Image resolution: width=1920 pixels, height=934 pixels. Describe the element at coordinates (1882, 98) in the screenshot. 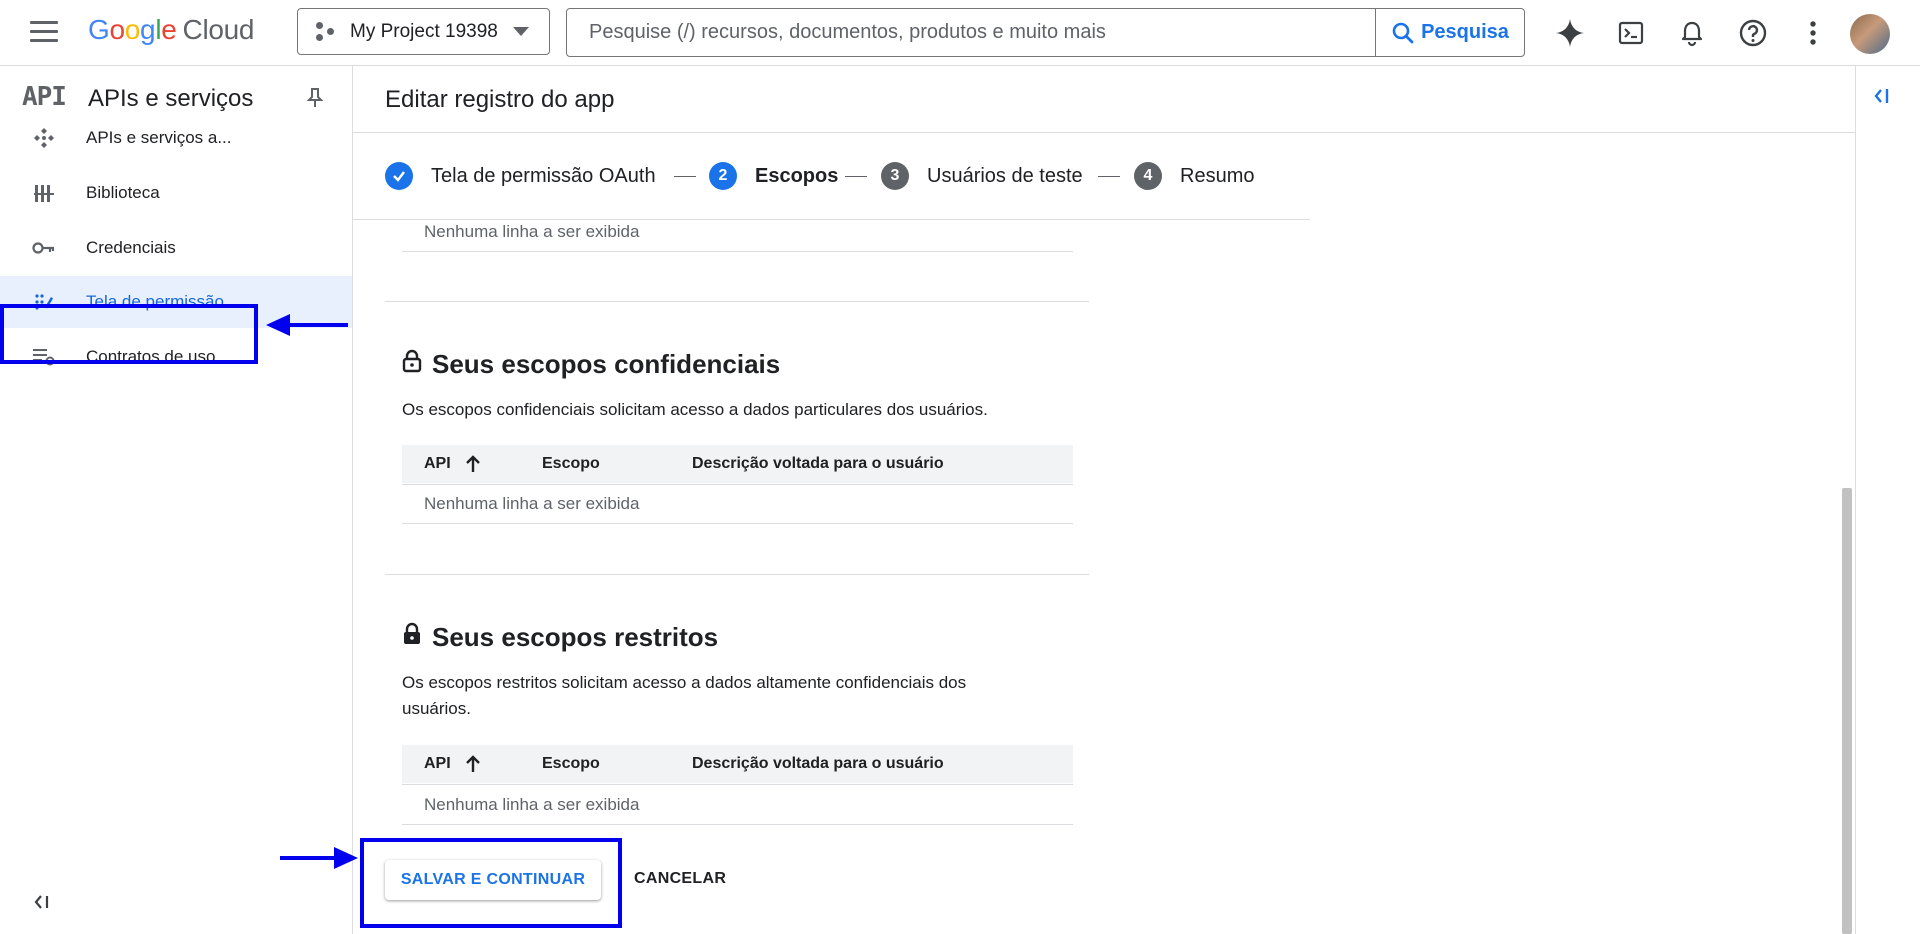

I see `collapse-panel-icon` at that location.